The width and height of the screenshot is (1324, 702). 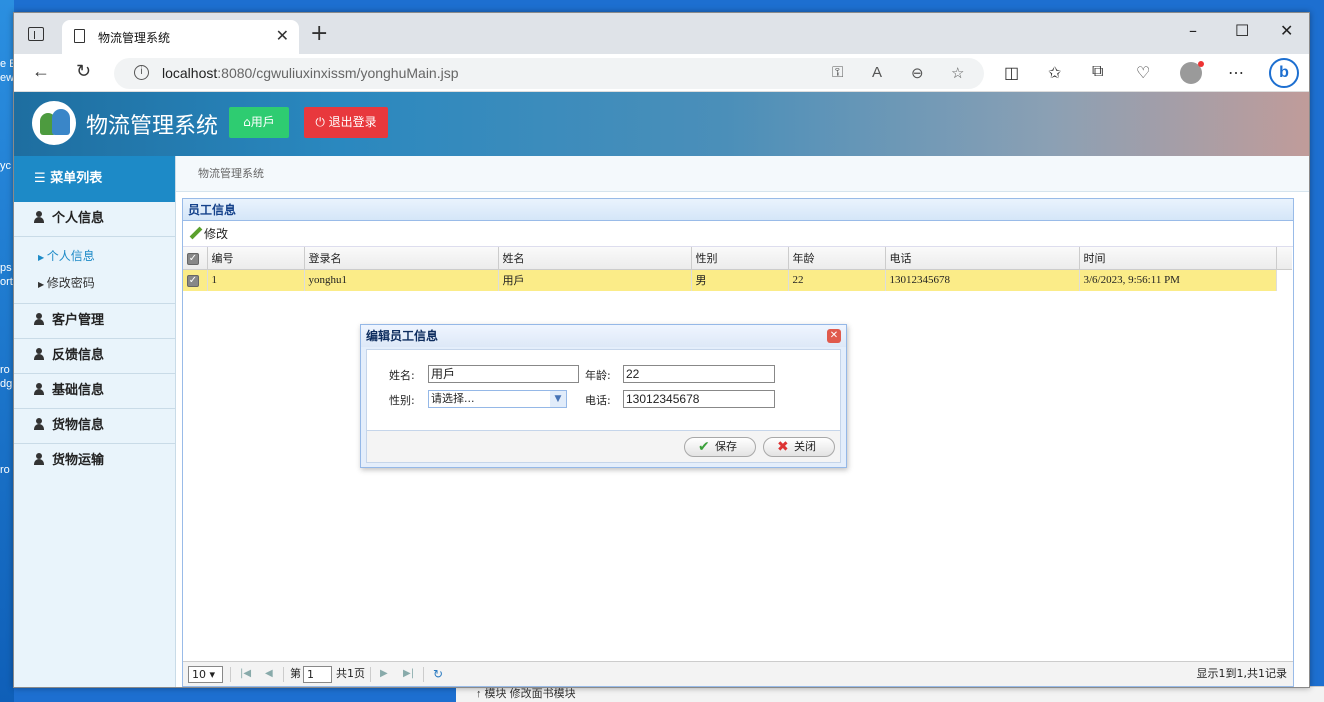 I want to click on table-cell: yonghu1, so click(x=401, y=280).